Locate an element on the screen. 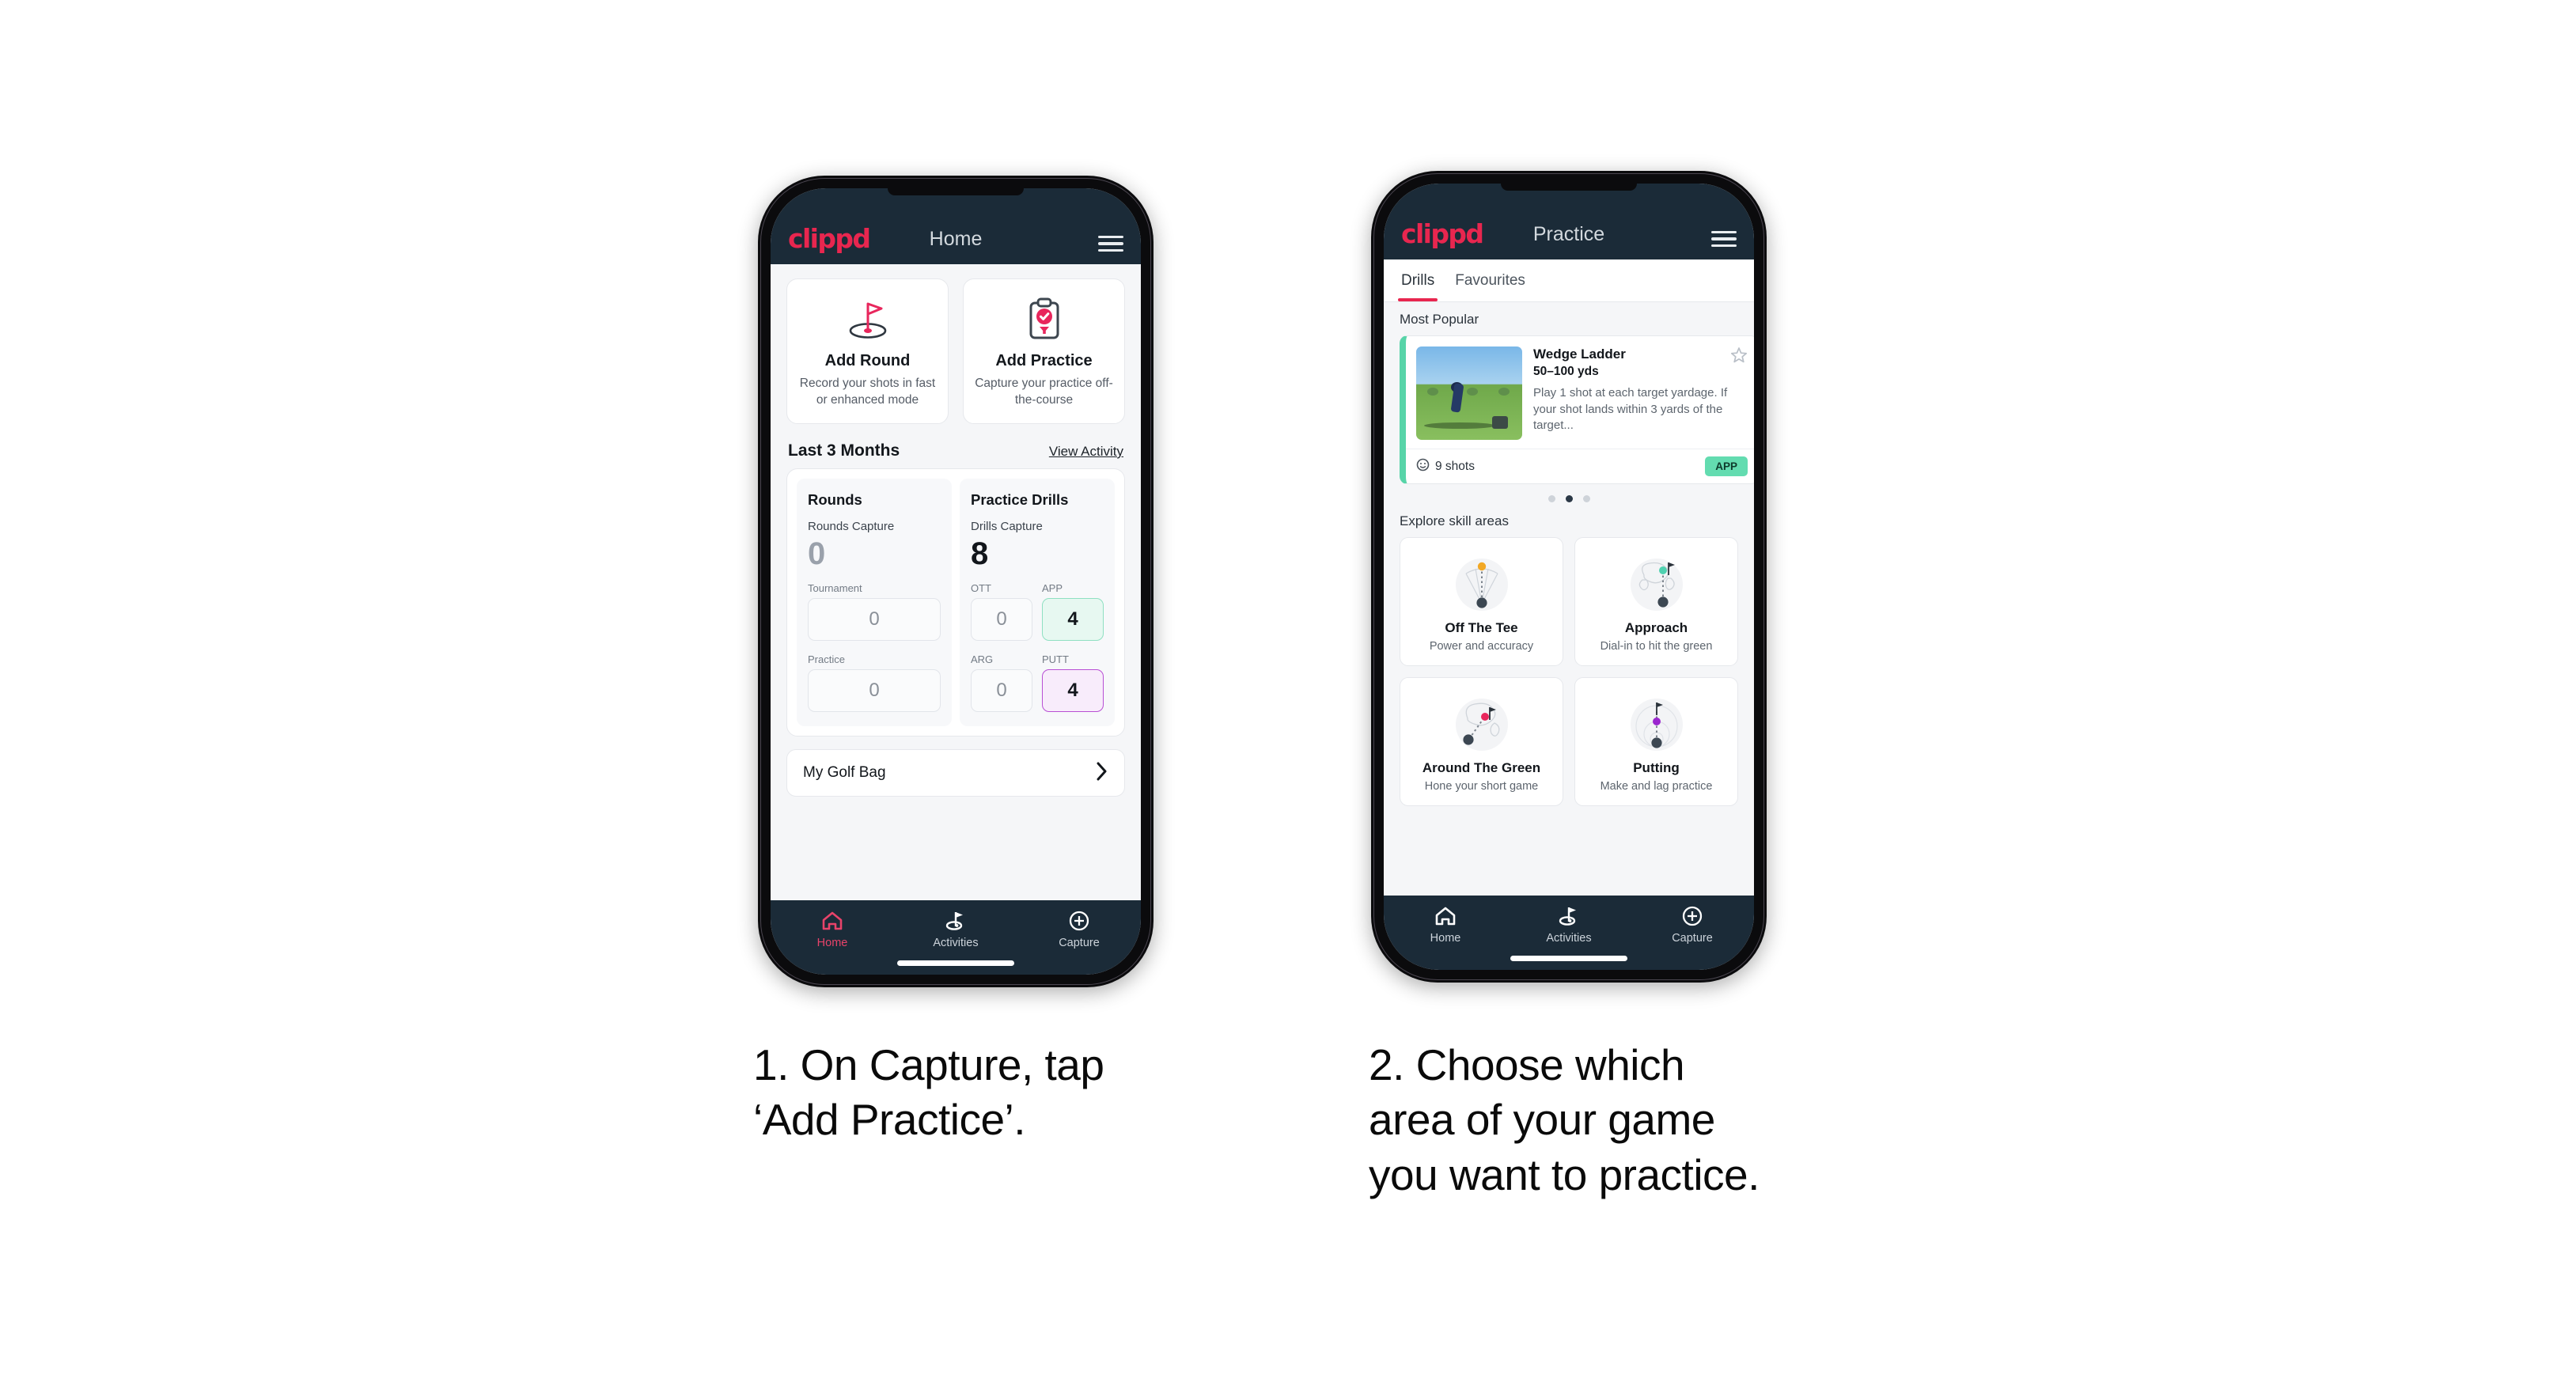  skill-around-the-green: Around The Green Hone your short game is located at coordinates (1481, 742).